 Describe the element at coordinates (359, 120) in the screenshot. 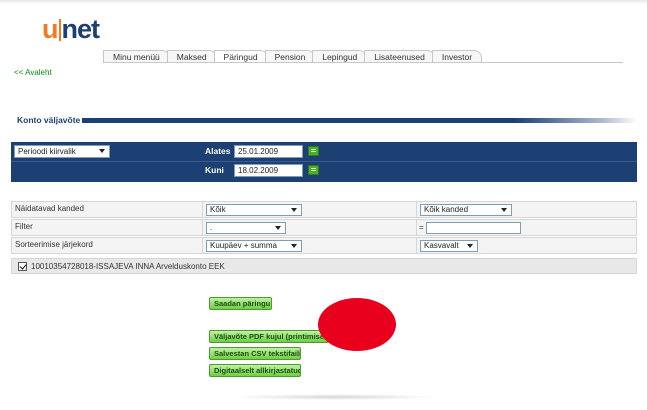

I see `title-rule` at that location.